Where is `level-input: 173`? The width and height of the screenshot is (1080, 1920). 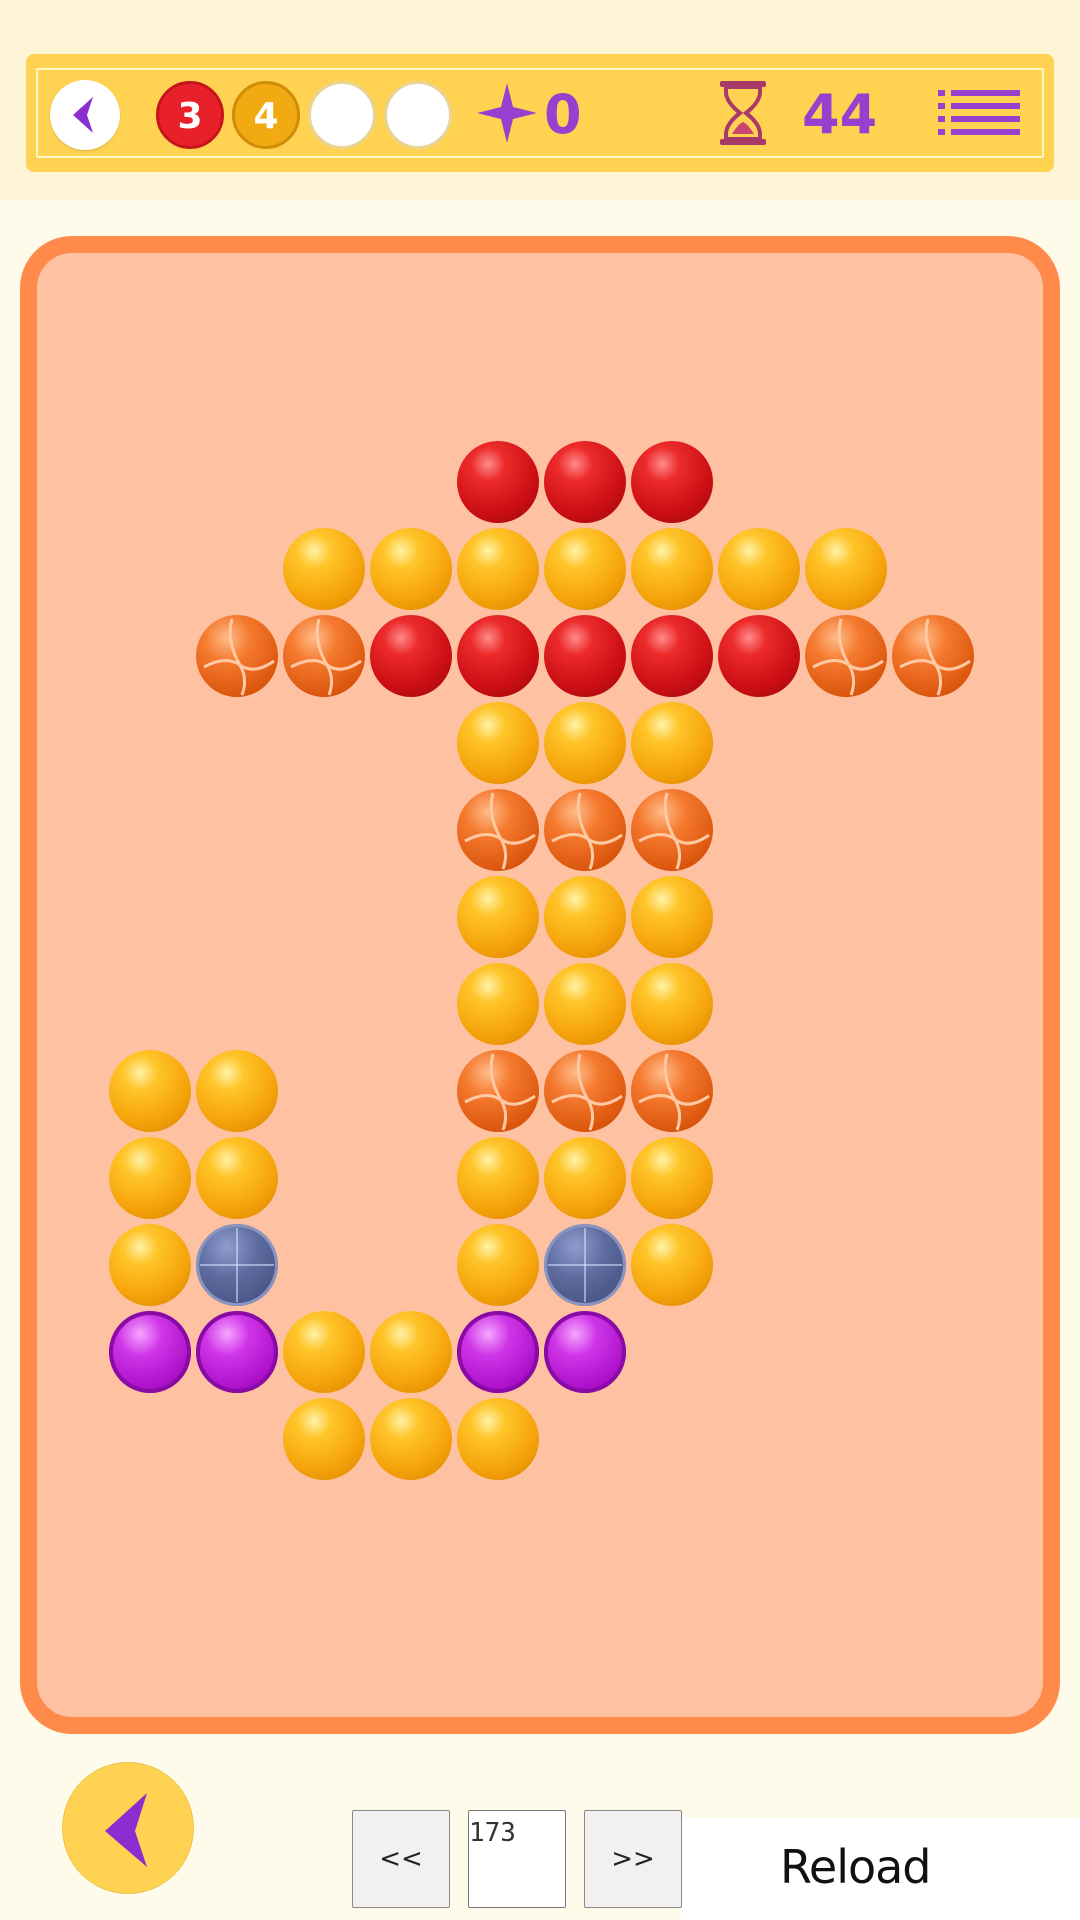
level-input: 173 is located at coordinates (517, 1859).